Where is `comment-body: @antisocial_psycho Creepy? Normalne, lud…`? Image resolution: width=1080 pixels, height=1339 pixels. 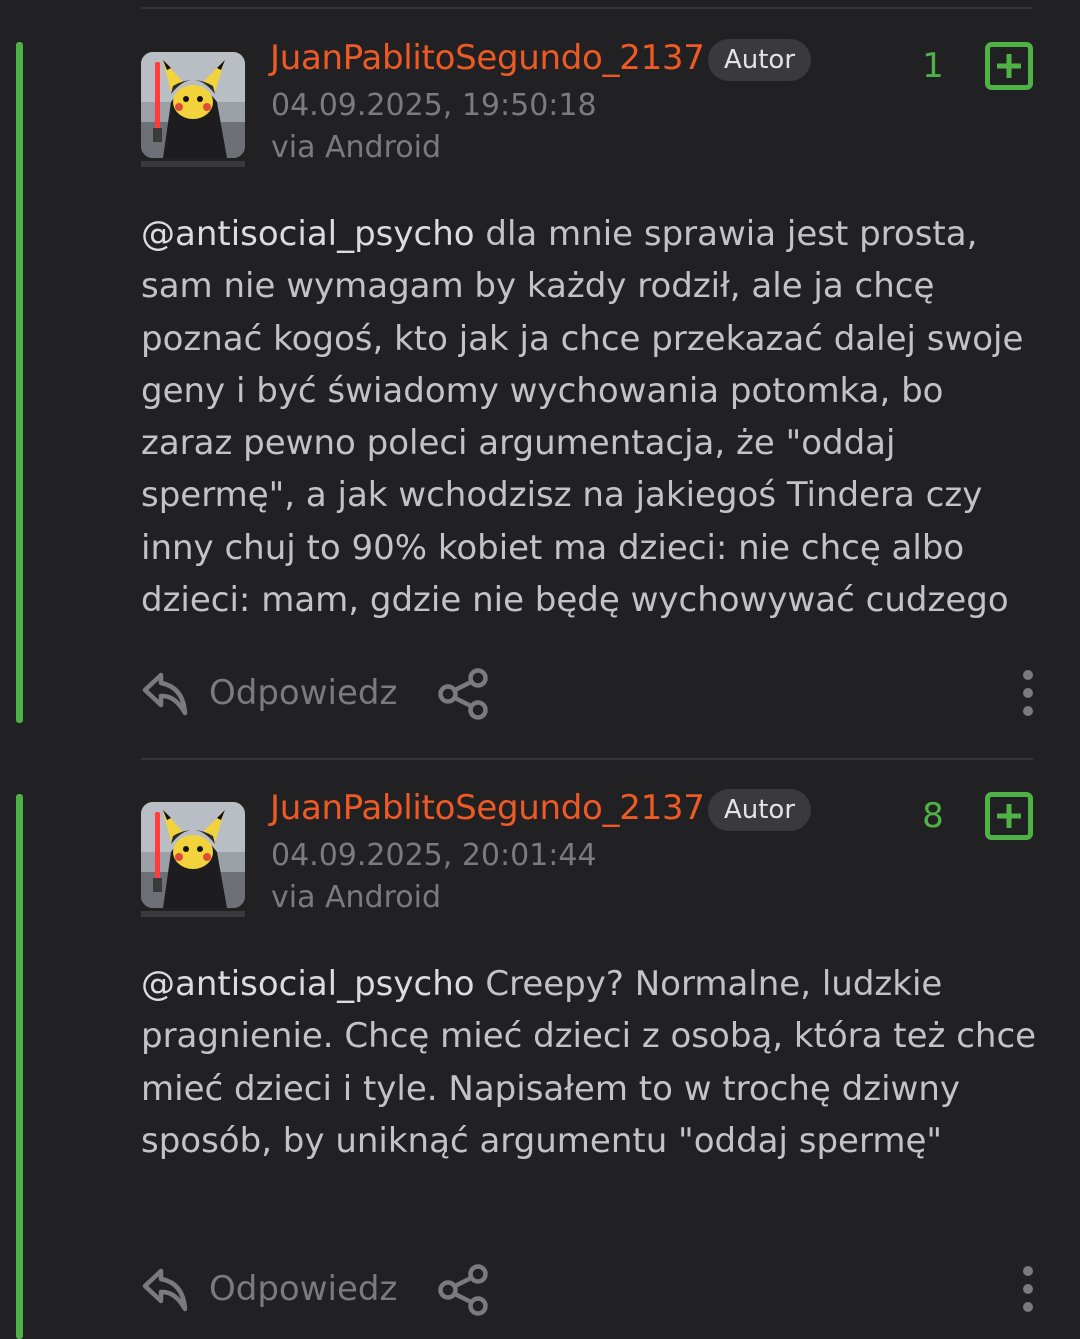 comment-body: @antisocial_psycho Creepy? Normalne, lud… is located at coordinates (591, 1062).